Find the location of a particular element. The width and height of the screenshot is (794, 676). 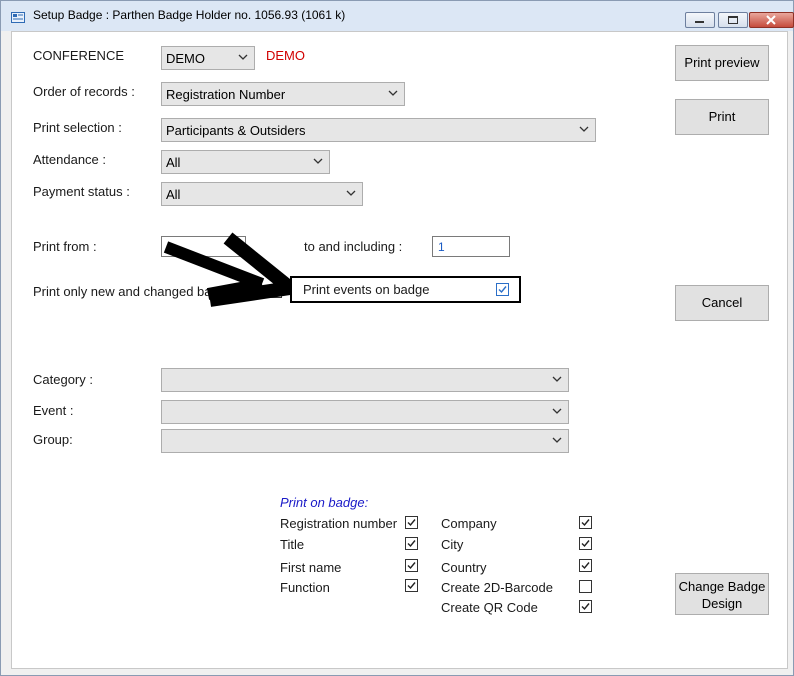

opt-company-checkbox is located at coordinates (585, 522).